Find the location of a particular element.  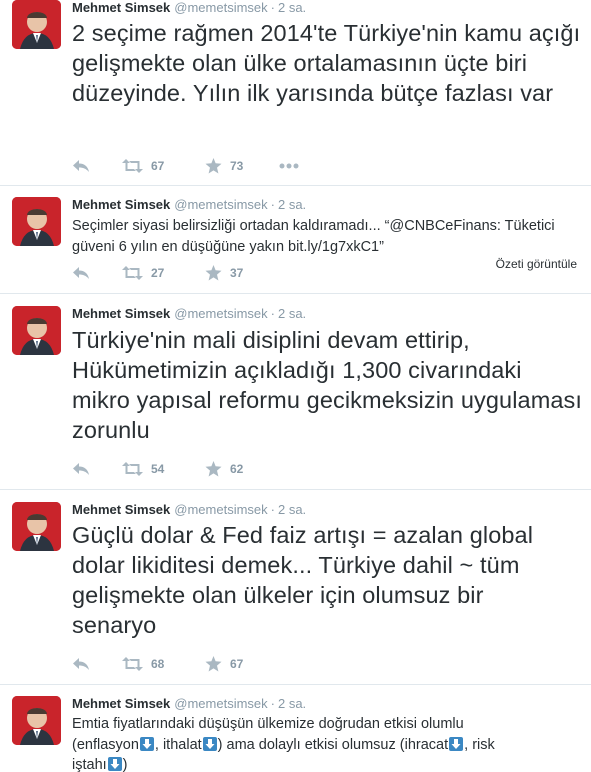

favorite-button: 73 is located at coordinates (224, 166).